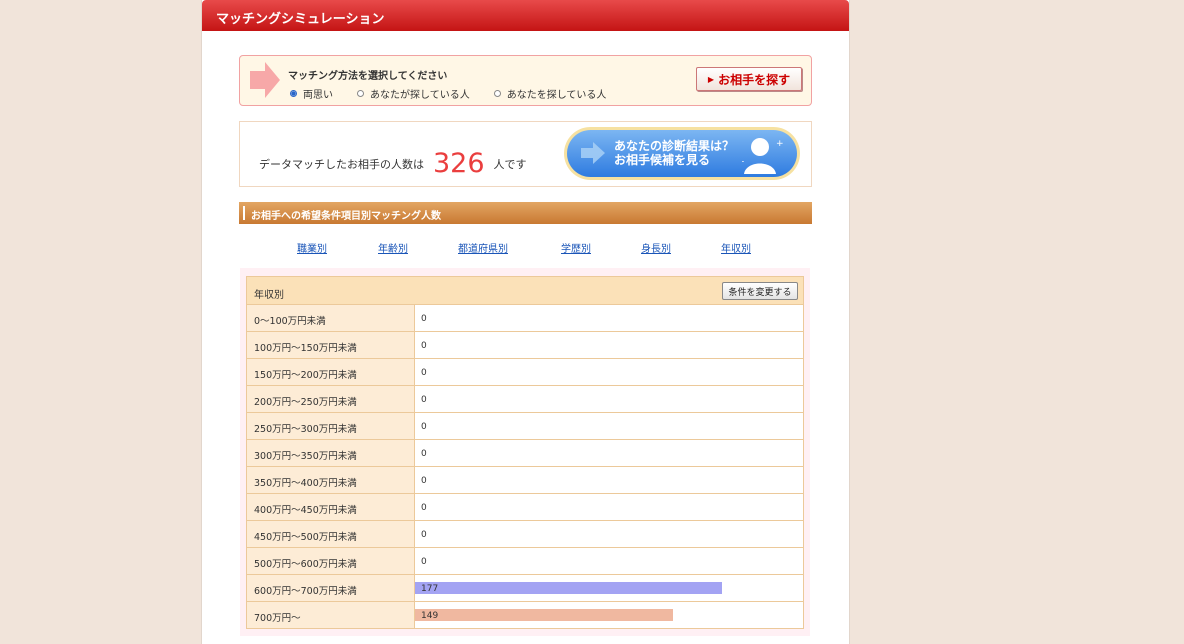  What do you see at coordinates (525, 15) in the screenshot?
I see `title-bar: マッチングシミュレーション` at bounding box center [525, 15].